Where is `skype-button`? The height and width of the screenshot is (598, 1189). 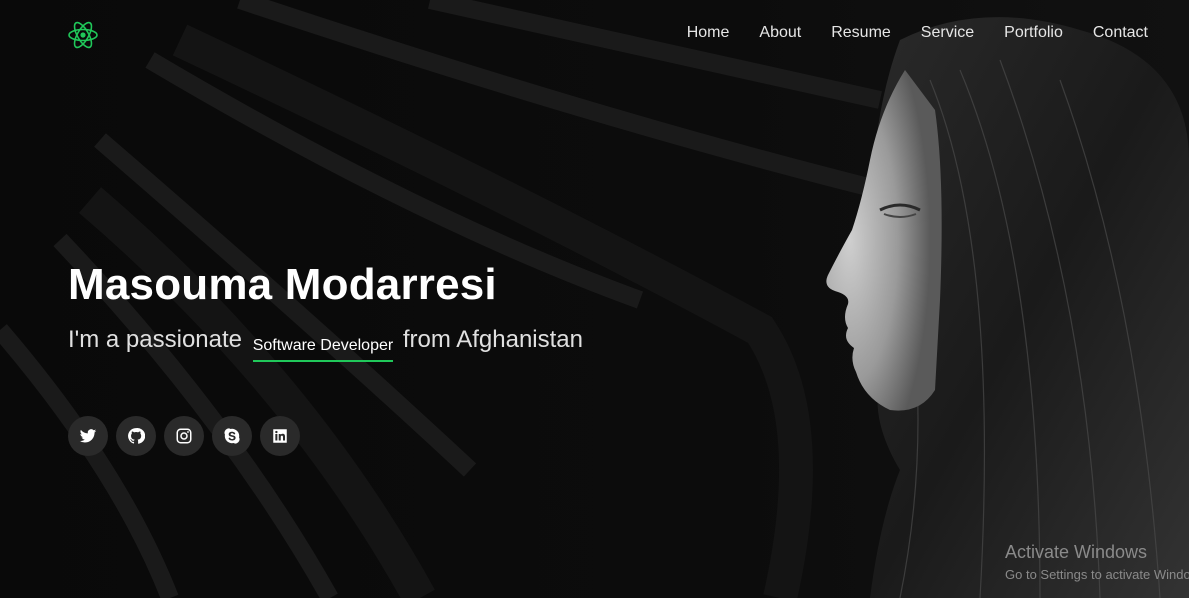
skype-button is located at coordinates (232, 436).